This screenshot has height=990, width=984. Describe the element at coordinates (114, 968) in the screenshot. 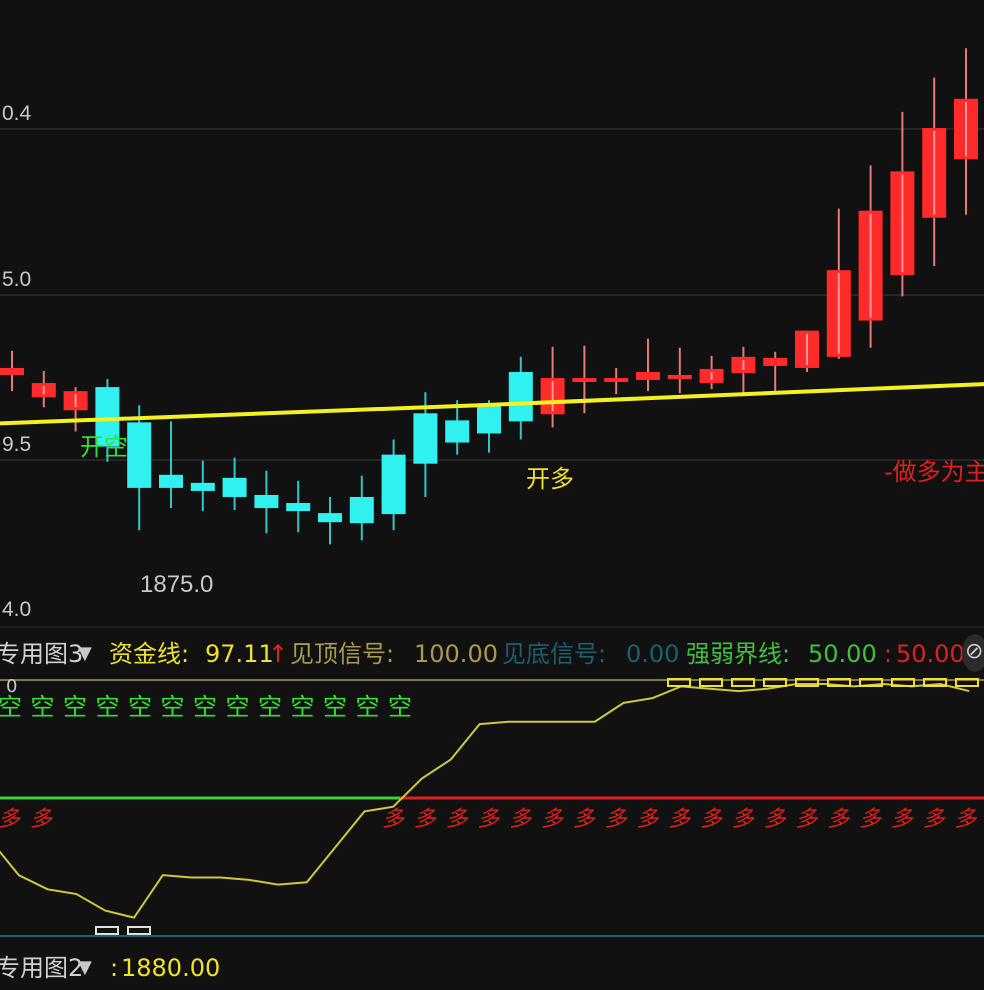

I see `bottom-panel-value-sep: :` at that location.